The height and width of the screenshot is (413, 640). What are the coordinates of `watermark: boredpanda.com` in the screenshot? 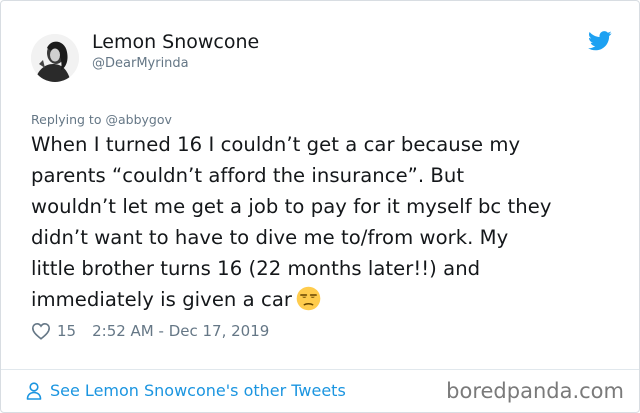 It's located at (535, 391).